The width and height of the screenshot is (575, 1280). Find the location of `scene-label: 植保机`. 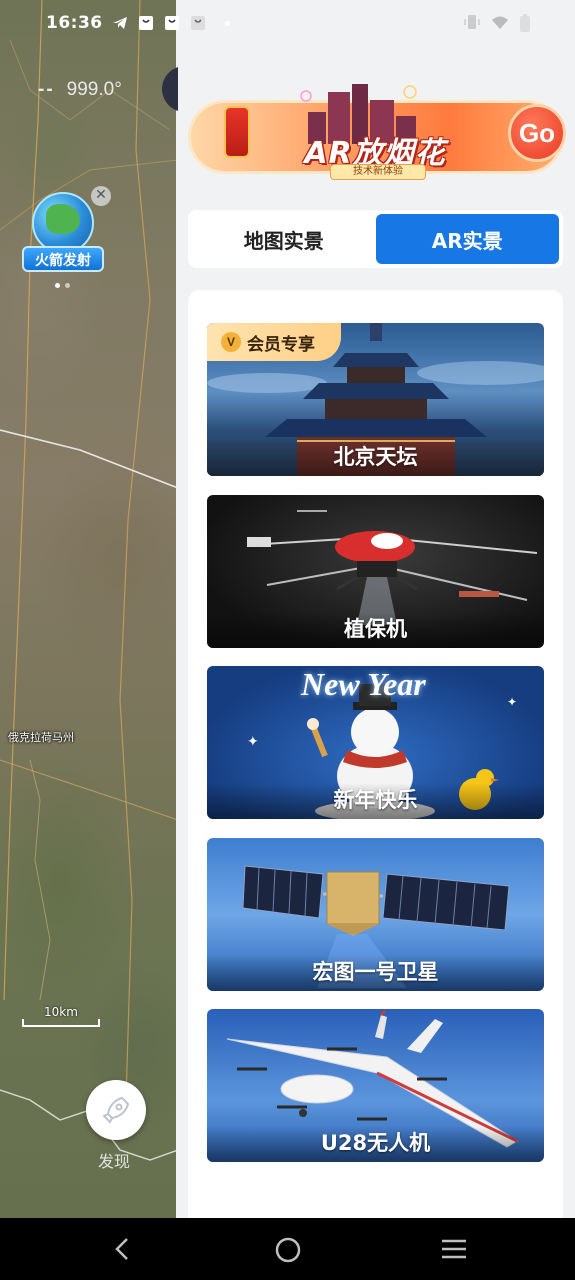

scene-label: 植保机 is located at coordinates (375, 630).